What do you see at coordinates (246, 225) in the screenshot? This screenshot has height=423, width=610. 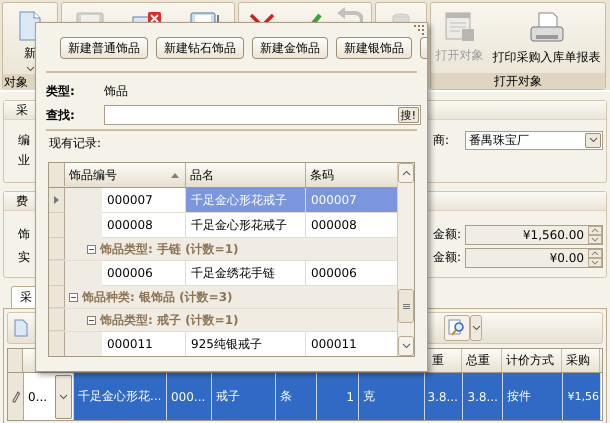 I see `table-cell: 千足金心形花戒子` at bounding box center [246, 225].